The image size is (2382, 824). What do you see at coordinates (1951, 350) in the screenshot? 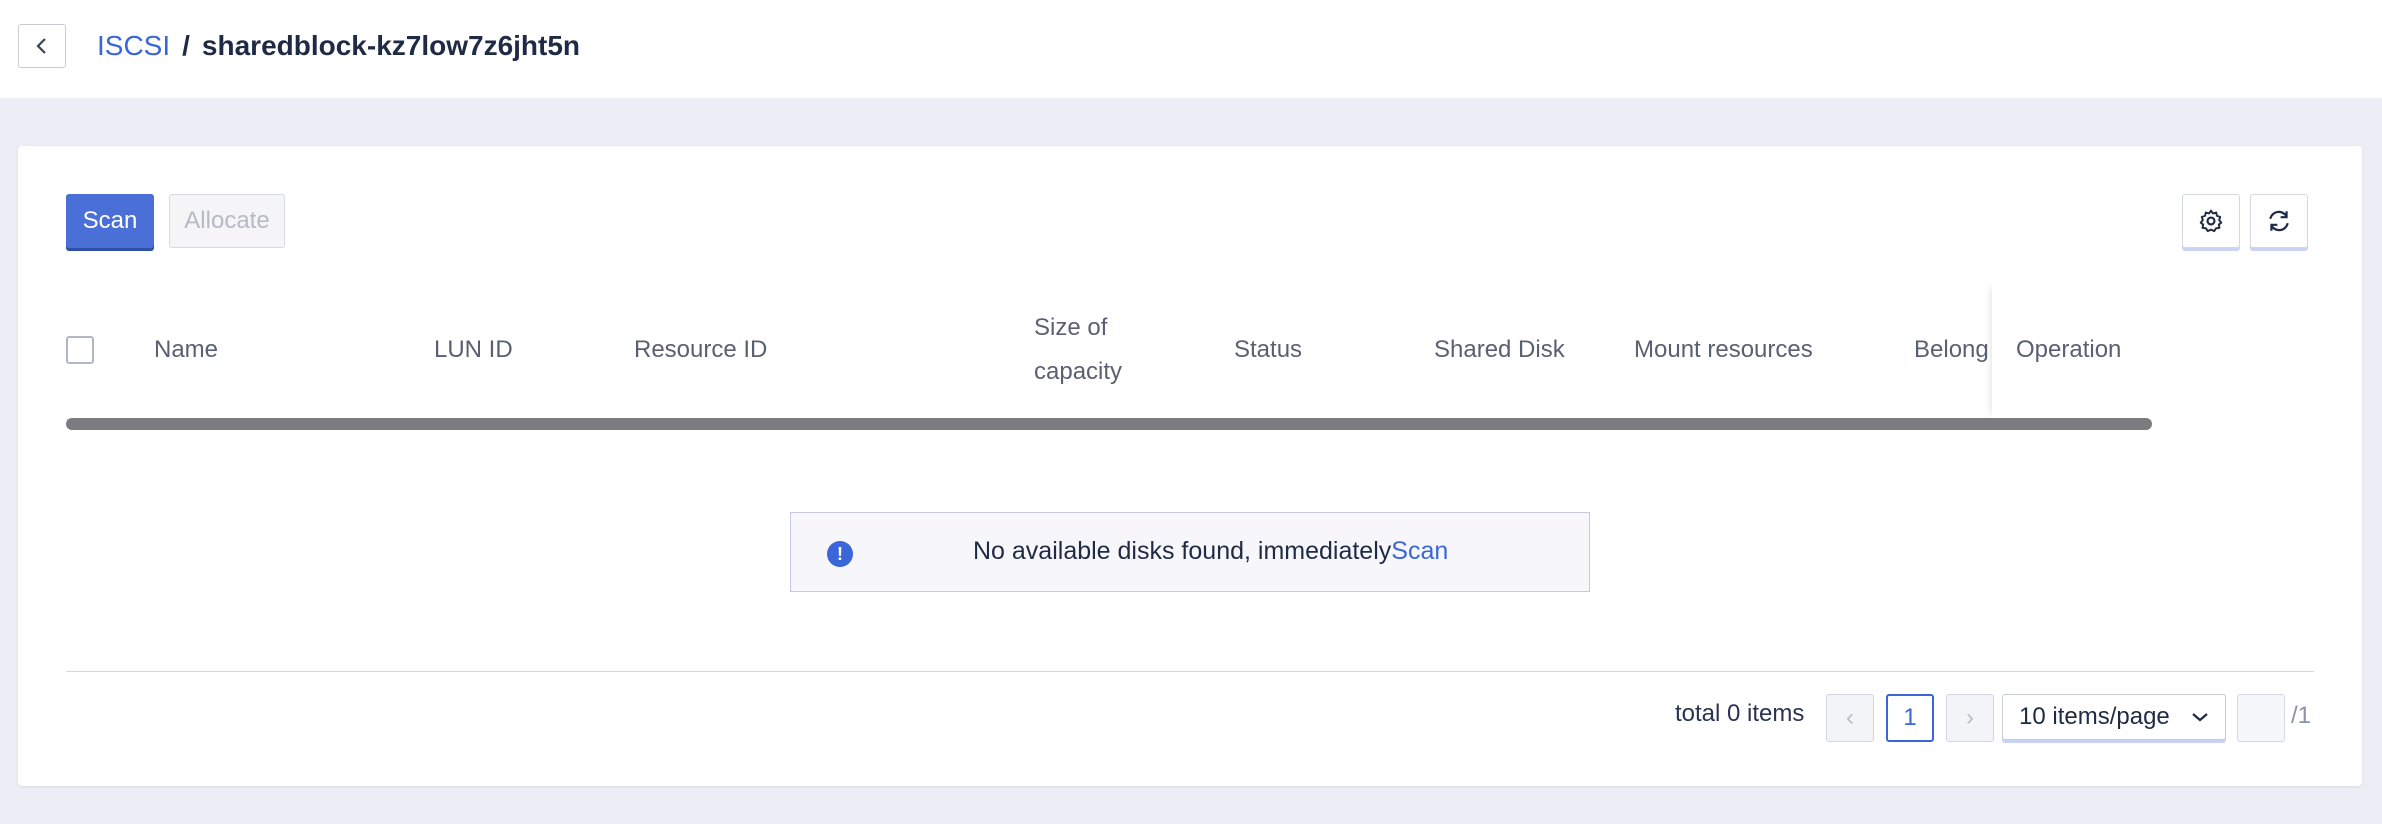
I see `column-header-belong: Belong` at bounding box center [1951, 350].